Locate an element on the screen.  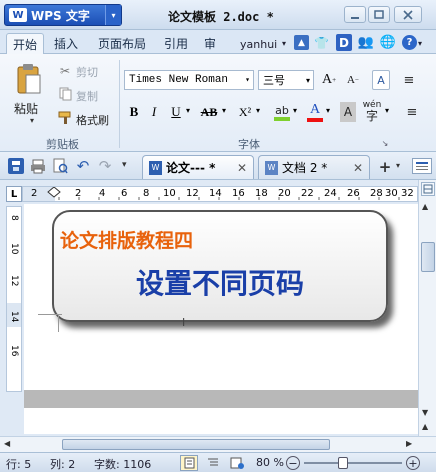
zoom-out-icon: − is located at coordinates (293, 463).